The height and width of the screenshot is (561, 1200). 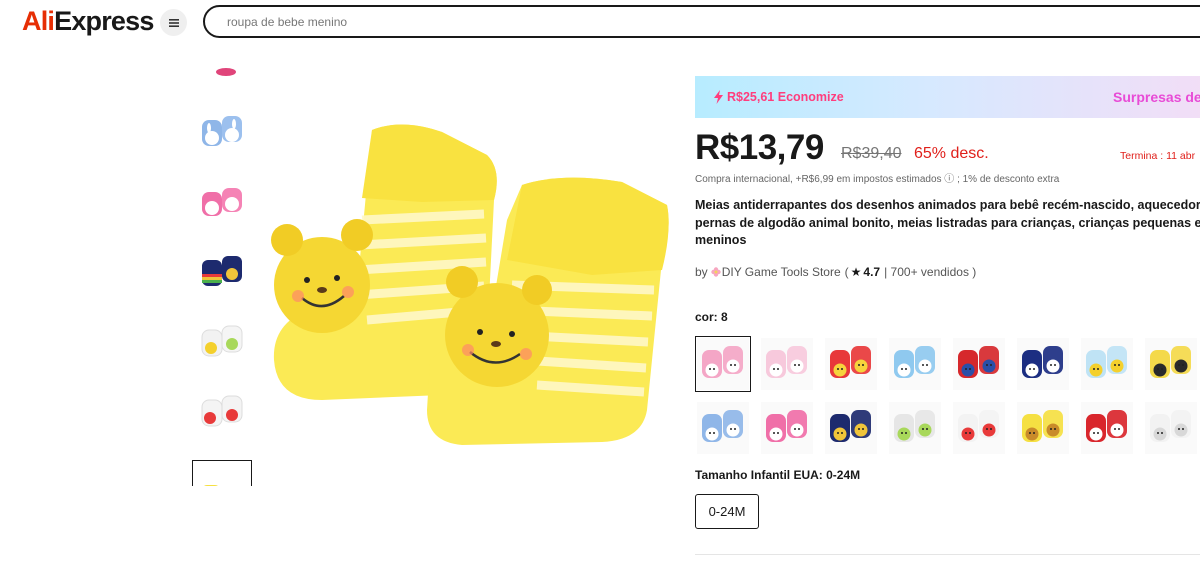 What do you see at coordinates (1158, 156) in the screenshot?
I see `deal-ends-text: Termina : 11 abr` at bounding box center [1158, 156].